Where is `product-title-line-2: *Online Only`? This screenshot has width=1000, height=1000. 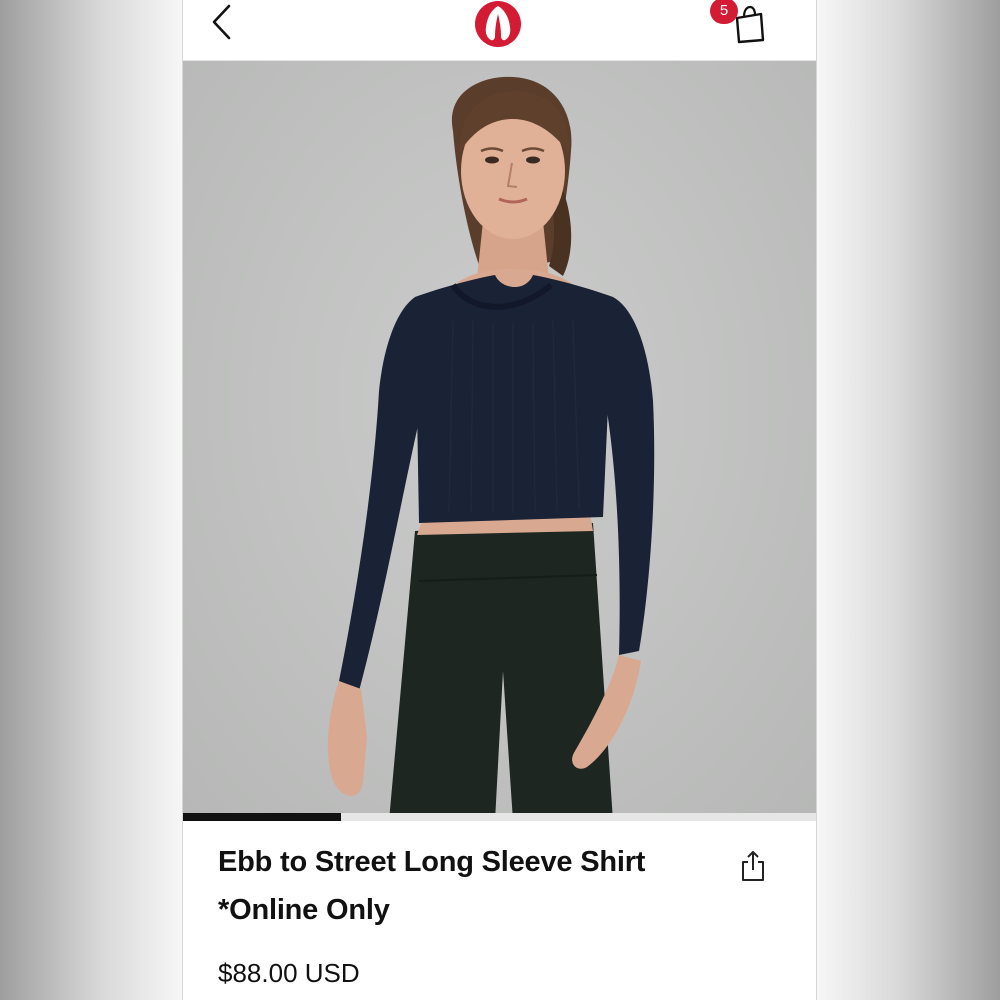
product-title-line-2: *Online Only is located at coordinates (304, 910).